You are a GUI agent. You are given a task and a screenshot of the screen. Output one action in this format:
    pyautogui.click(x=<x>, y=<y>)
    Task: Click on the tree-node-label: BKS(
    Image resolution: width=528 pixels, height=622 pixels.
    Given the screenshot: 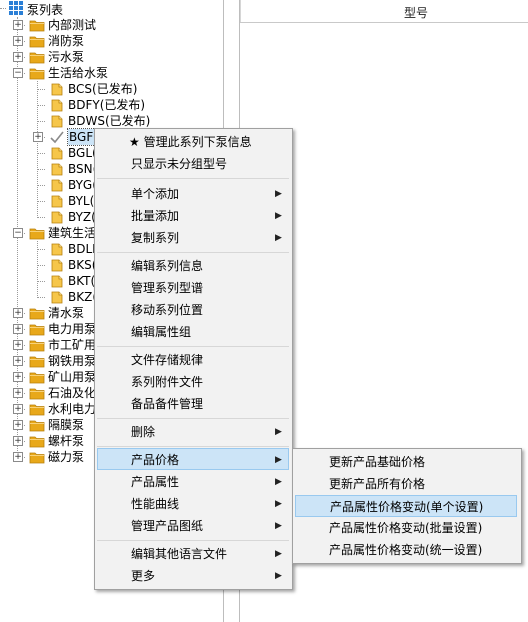 What is the action you would take?
    pyautogui.click(x=82, y=265)
    